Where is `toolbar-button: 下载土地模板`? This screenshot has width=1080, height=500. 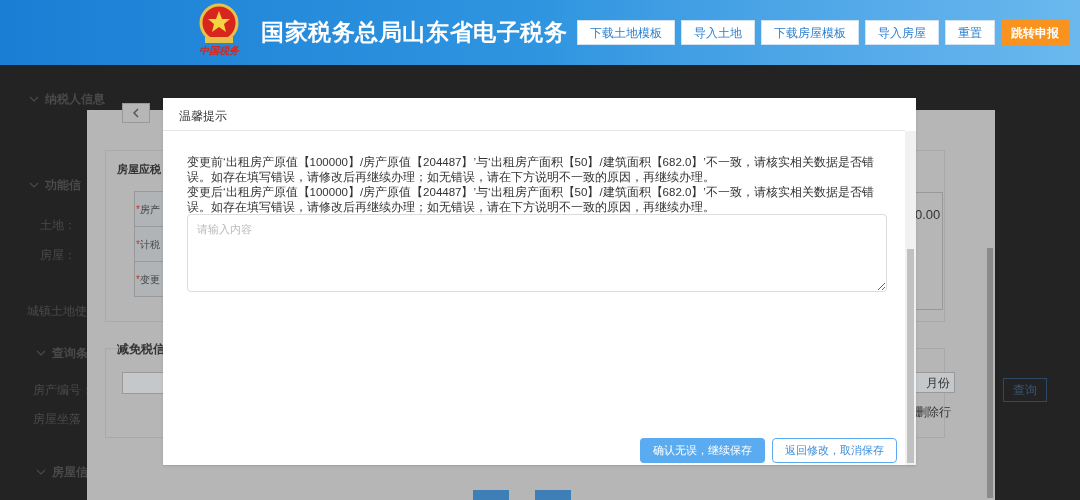
toolbar-button: 下载土地模板 is located at coordinates (626, 32).